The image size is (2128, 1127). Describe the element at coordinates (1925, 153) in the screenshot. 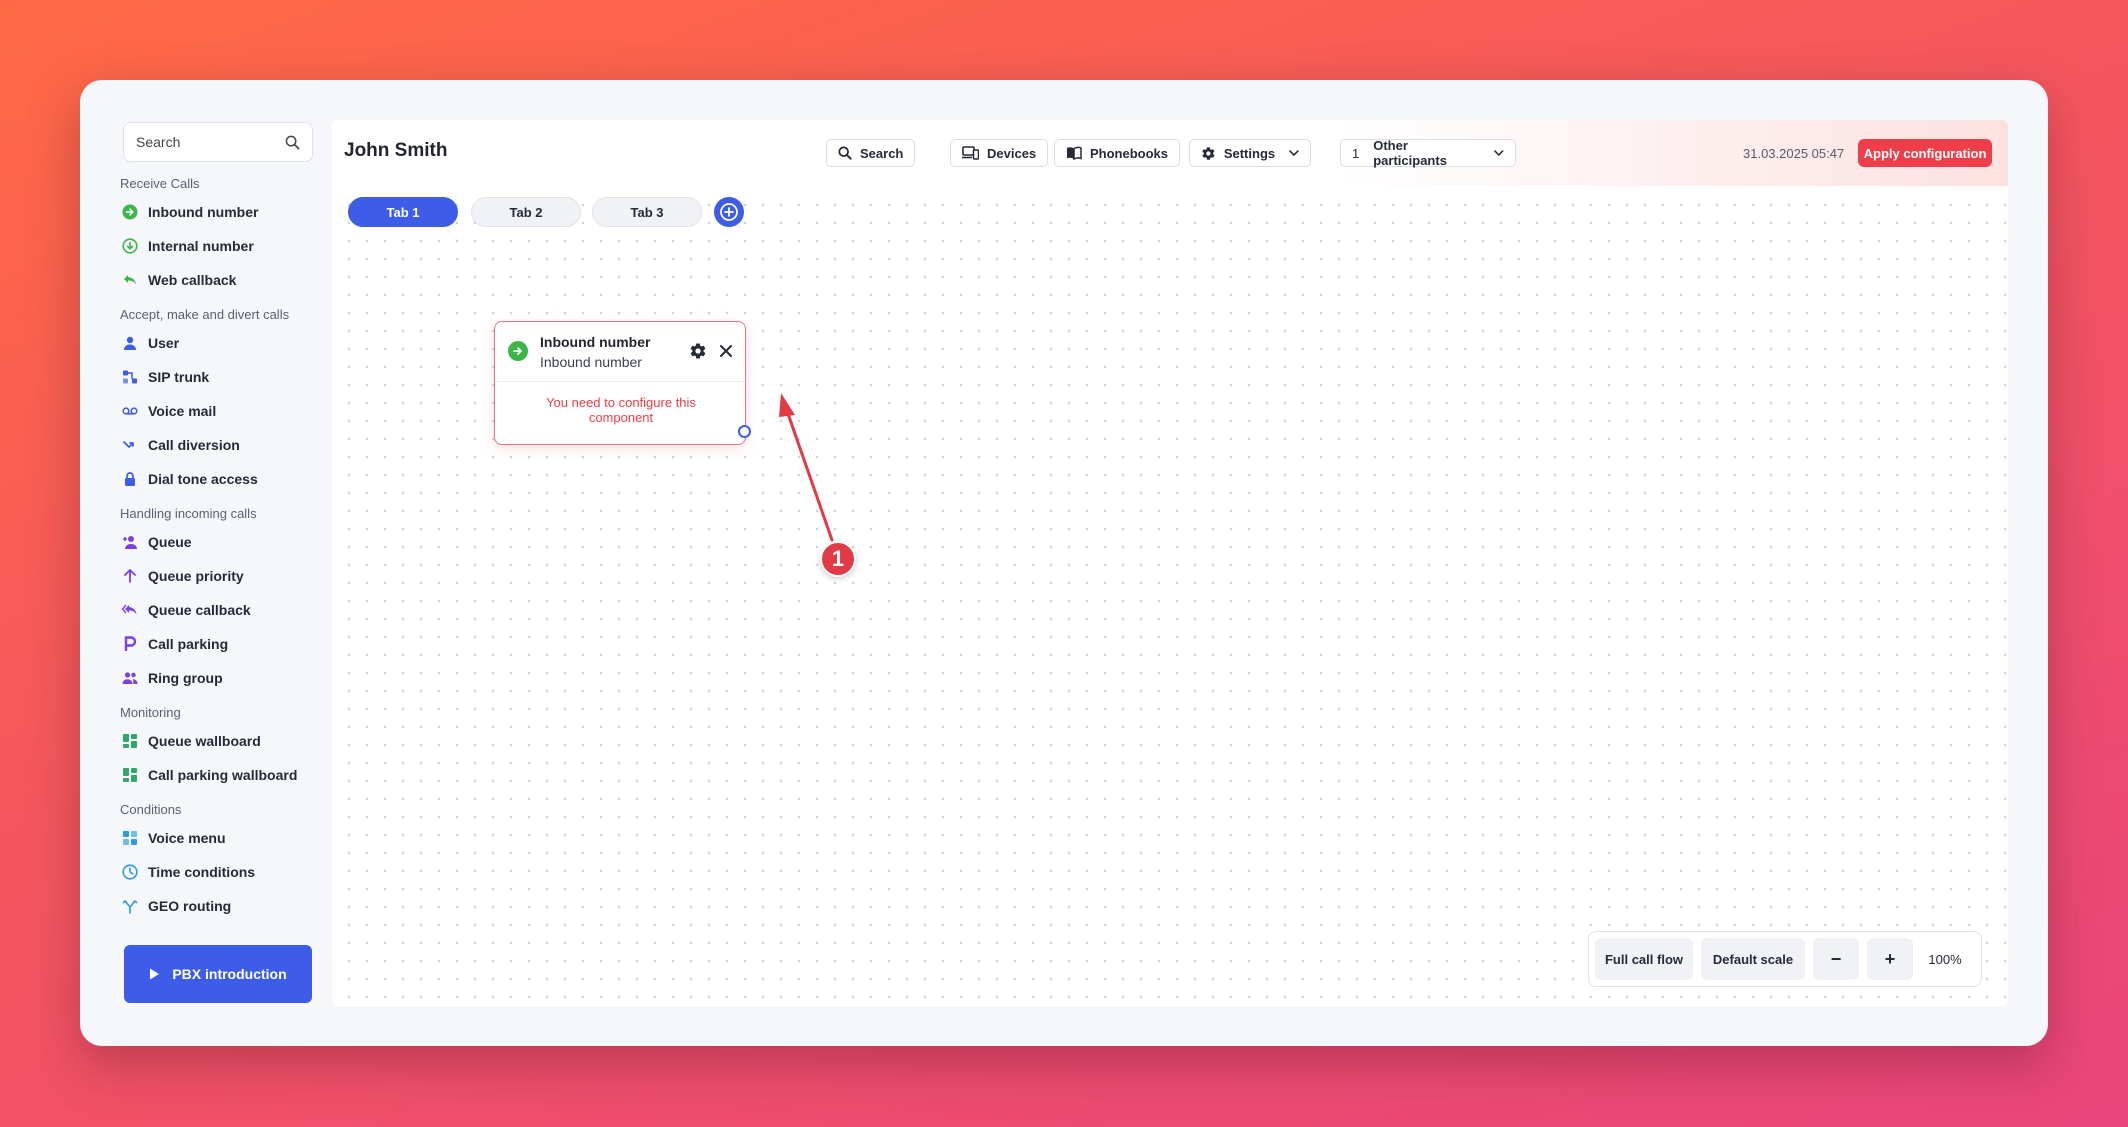

I see `apply-configuration-button: Apply configuration` at that location.